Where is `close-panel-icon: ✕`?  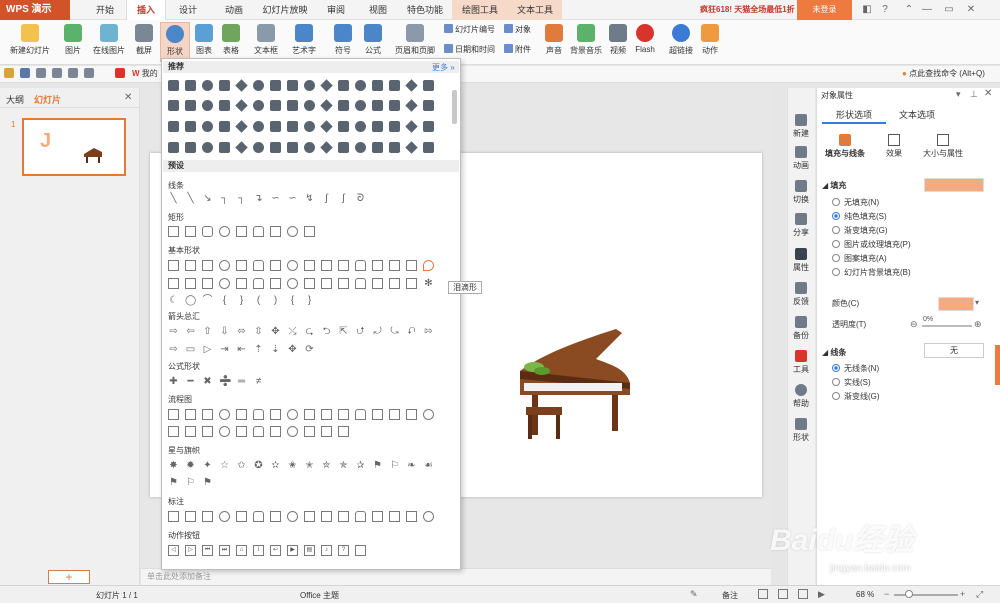
close-panel-icon: ✕ is located at coordinates (128, 97).